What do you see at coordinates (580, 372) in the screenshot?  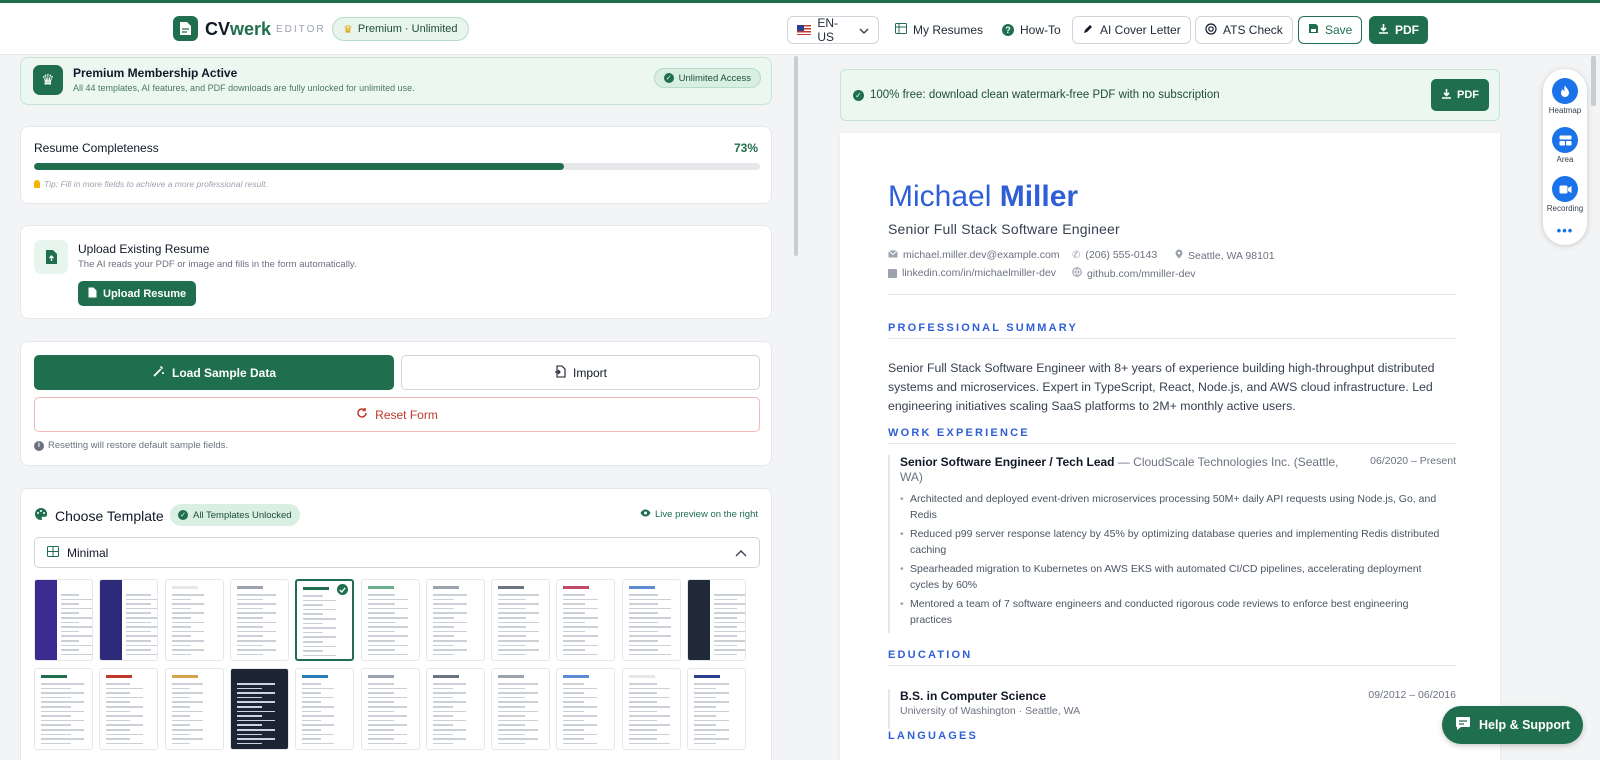 I see `import-button: Import` at bounding box center [580, 372].